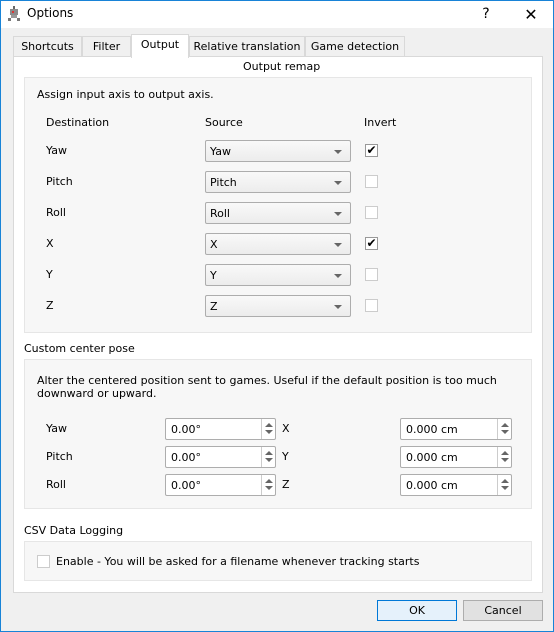  I want to click on close-button: ✕, so click(531, 14).